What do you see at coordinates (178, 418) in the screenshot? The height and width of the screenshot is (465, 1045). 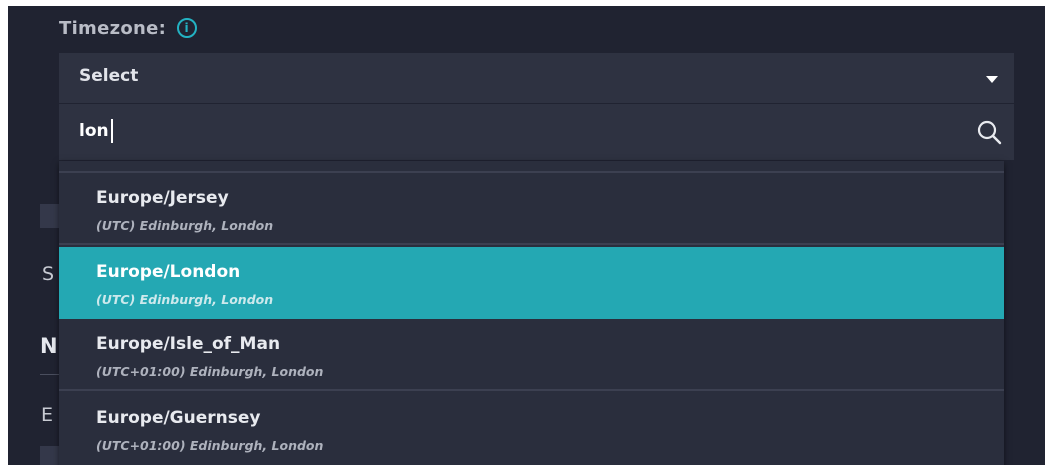 I see `option-title: Europe/Guernsey` at bounding box center [178, 418].